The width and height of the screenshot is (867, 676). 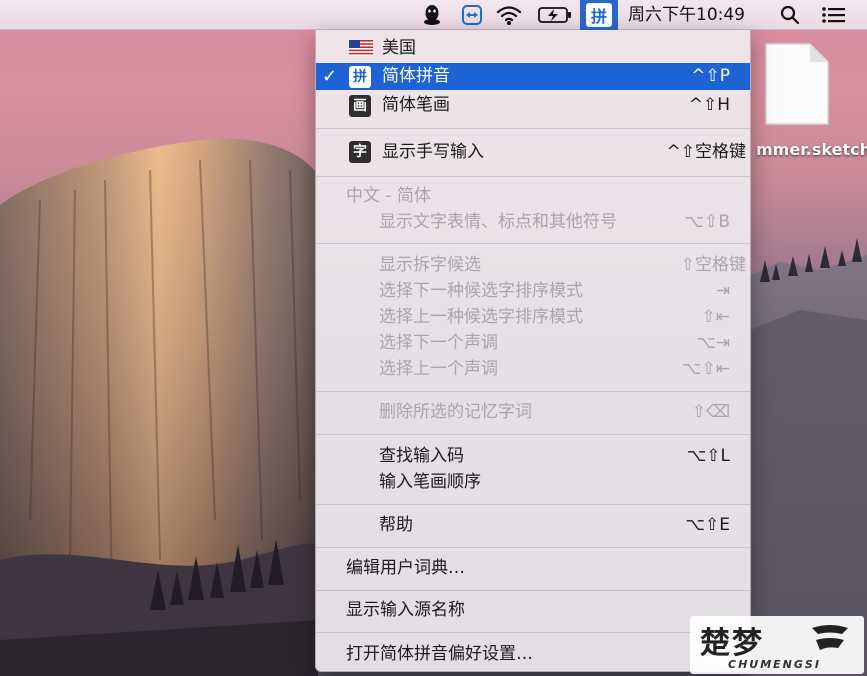 I want to click on menu-item-delete-memory: 删除所选的记忆字词 ⇧⌫, so click(x=533, y=412).